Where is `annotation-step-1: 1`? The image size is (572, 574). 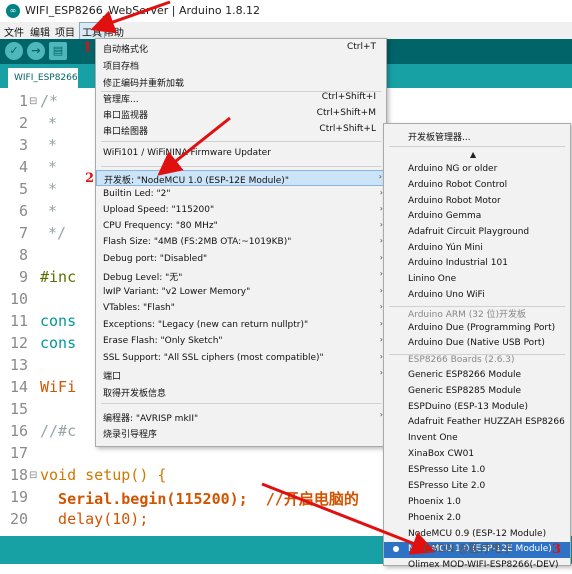
annotation-step-1: 1 is located at coordinates (88, 47).